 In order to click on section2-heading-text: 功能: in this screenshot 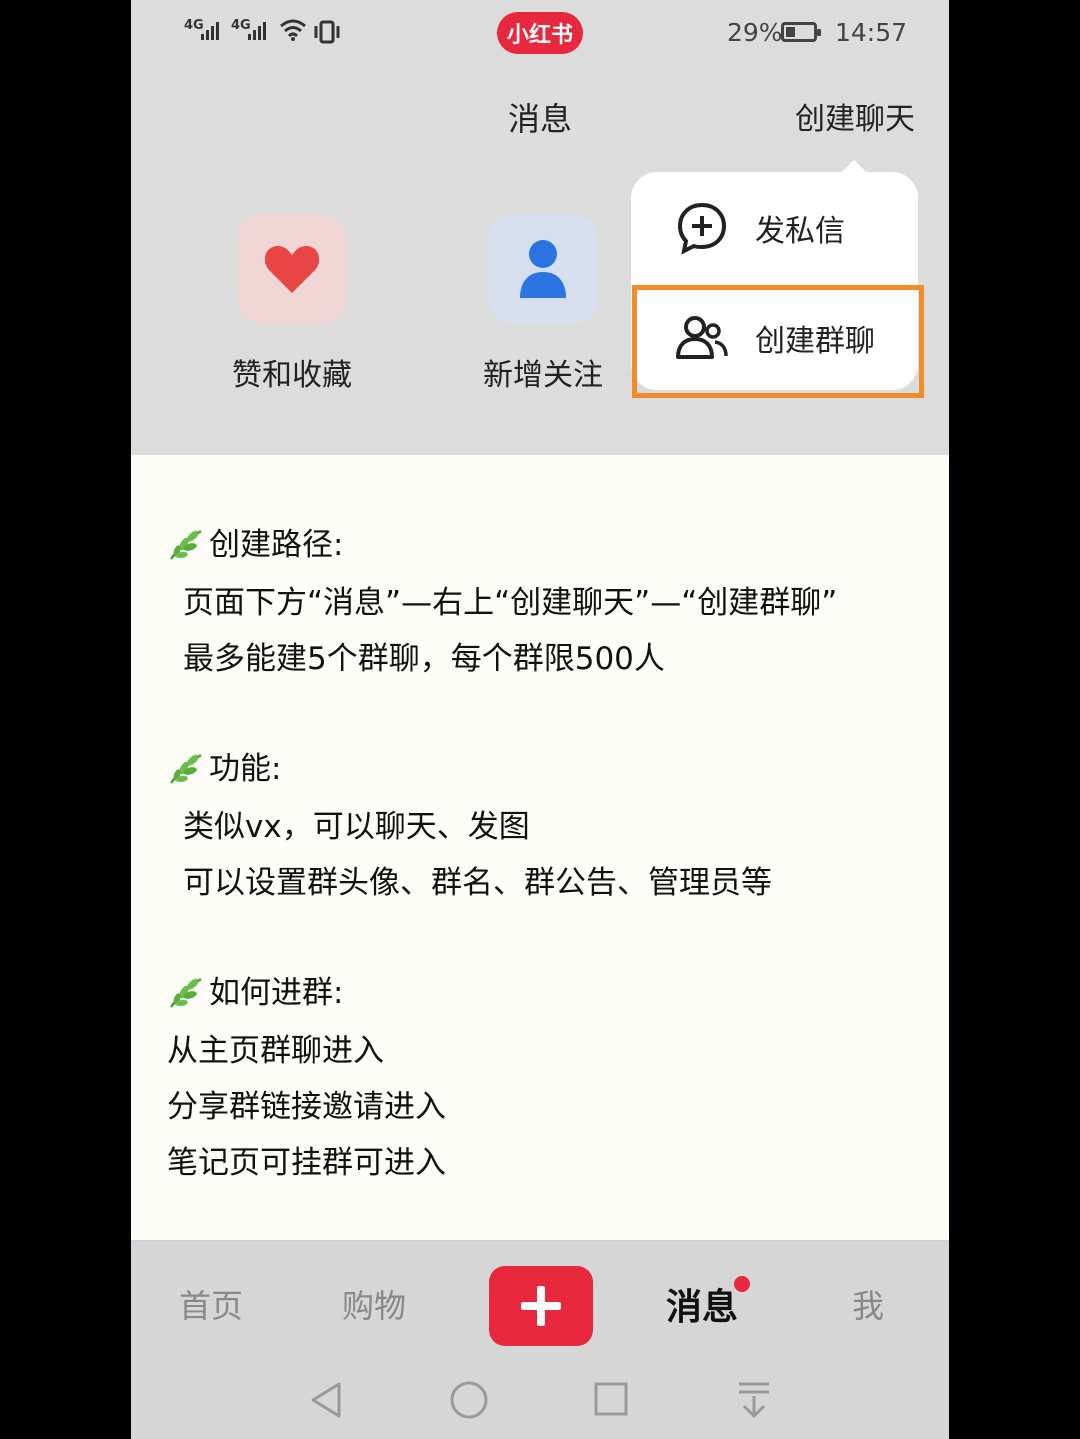, I will do `click(245, 769)`.